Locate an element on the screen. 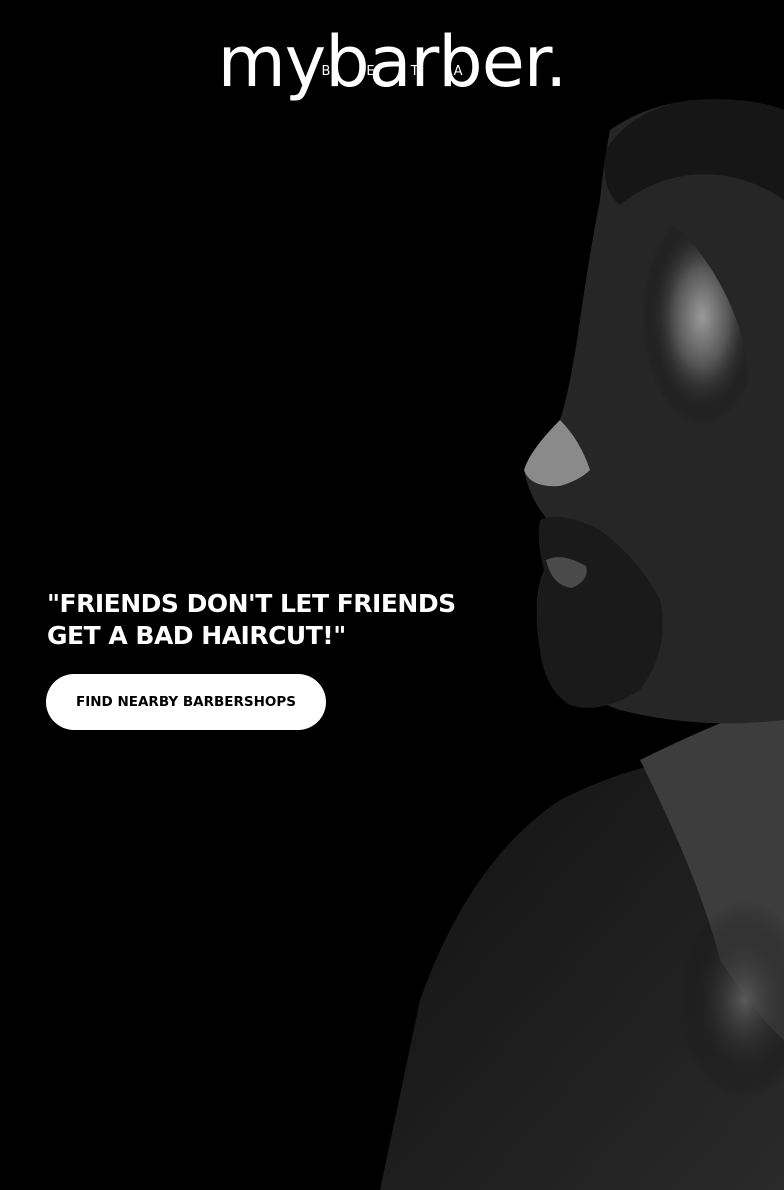 The height and width of the screenshot is (1190, 784). logo: mybarber. is located at coordinates (392, 62).